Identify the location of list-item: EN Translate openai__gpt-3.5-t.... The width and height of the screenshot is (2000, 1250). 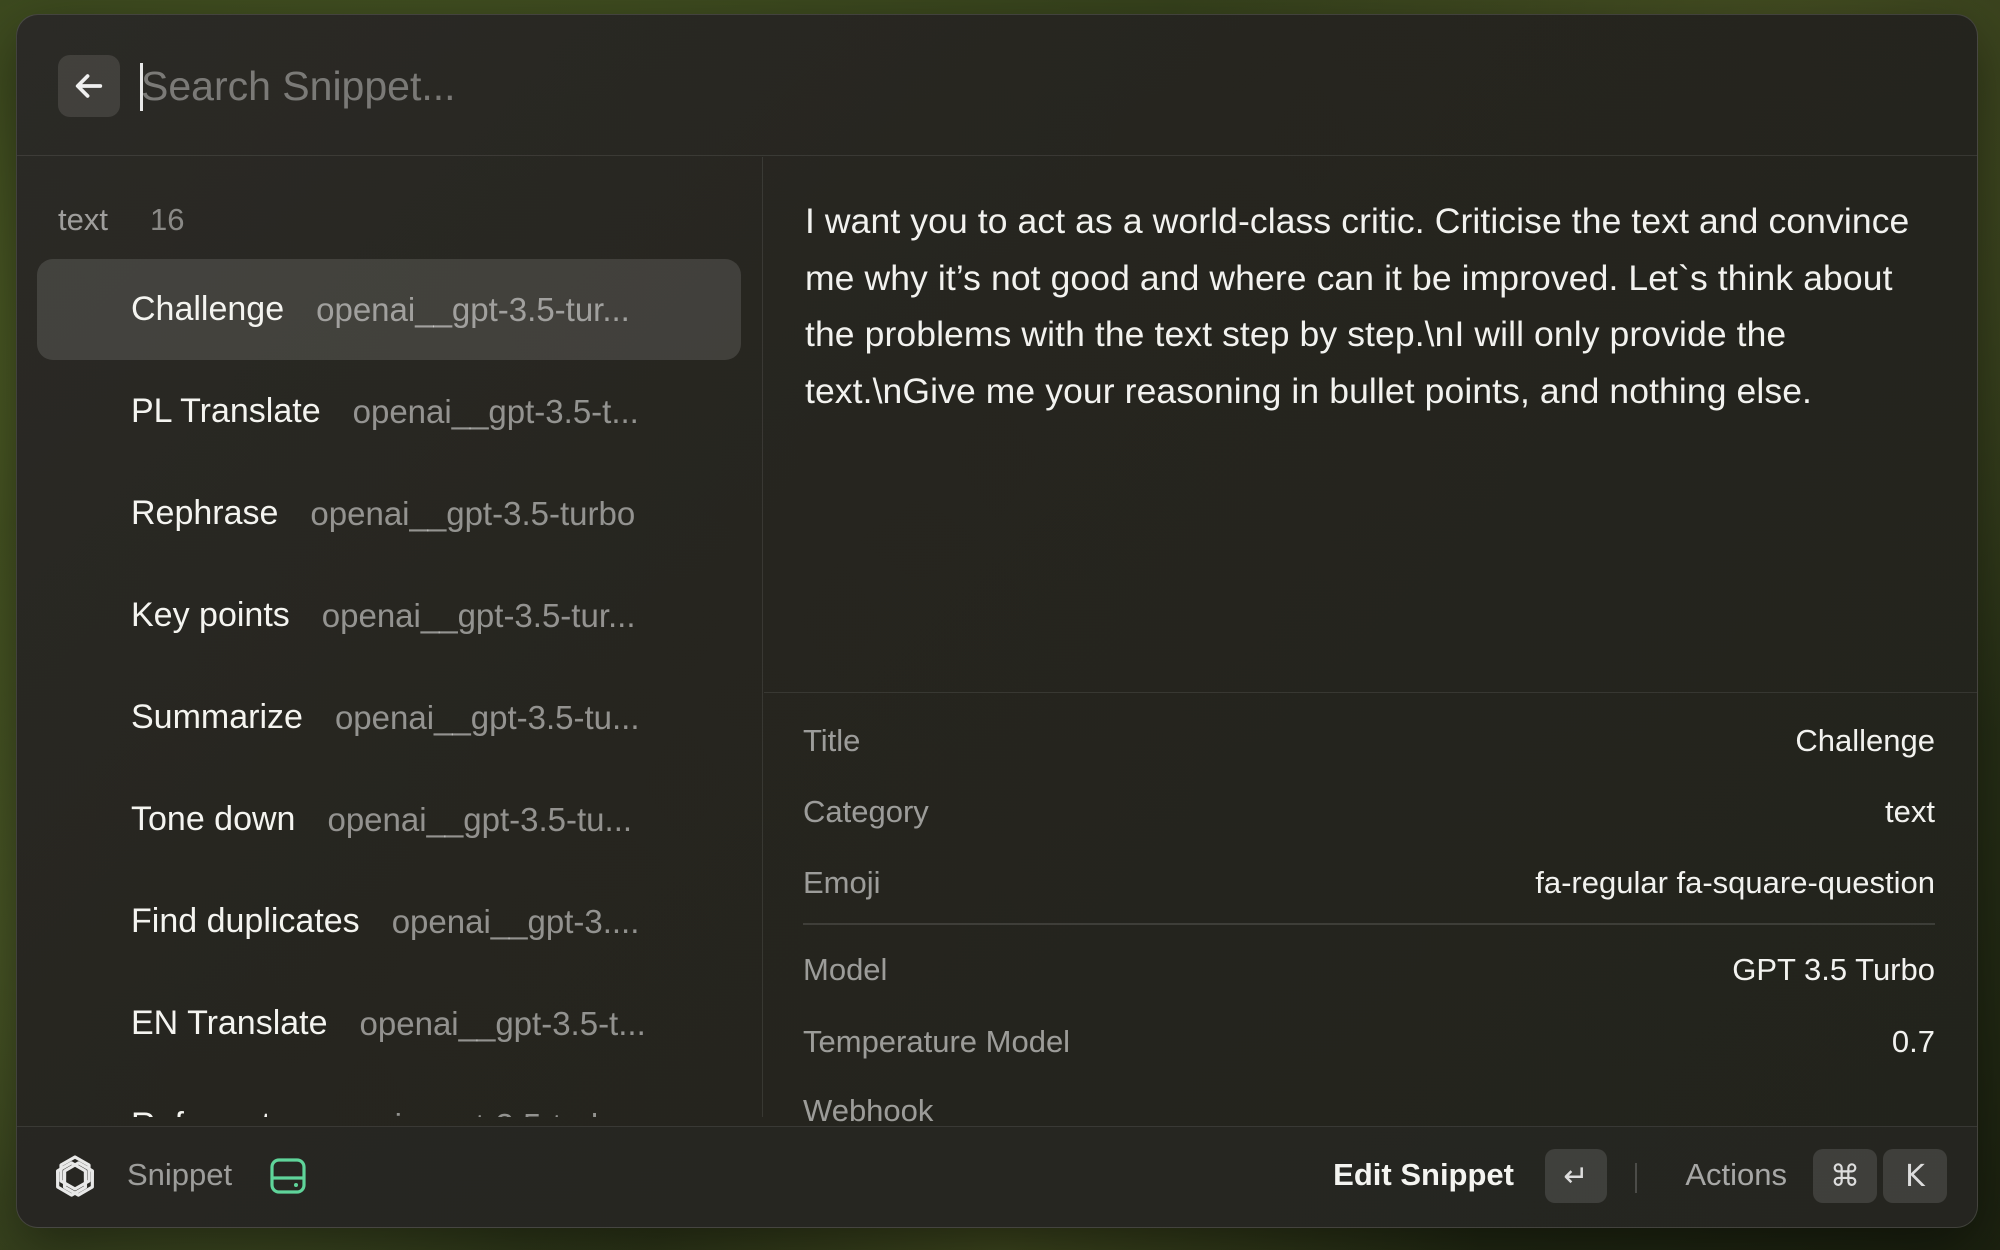
(389, 1023).